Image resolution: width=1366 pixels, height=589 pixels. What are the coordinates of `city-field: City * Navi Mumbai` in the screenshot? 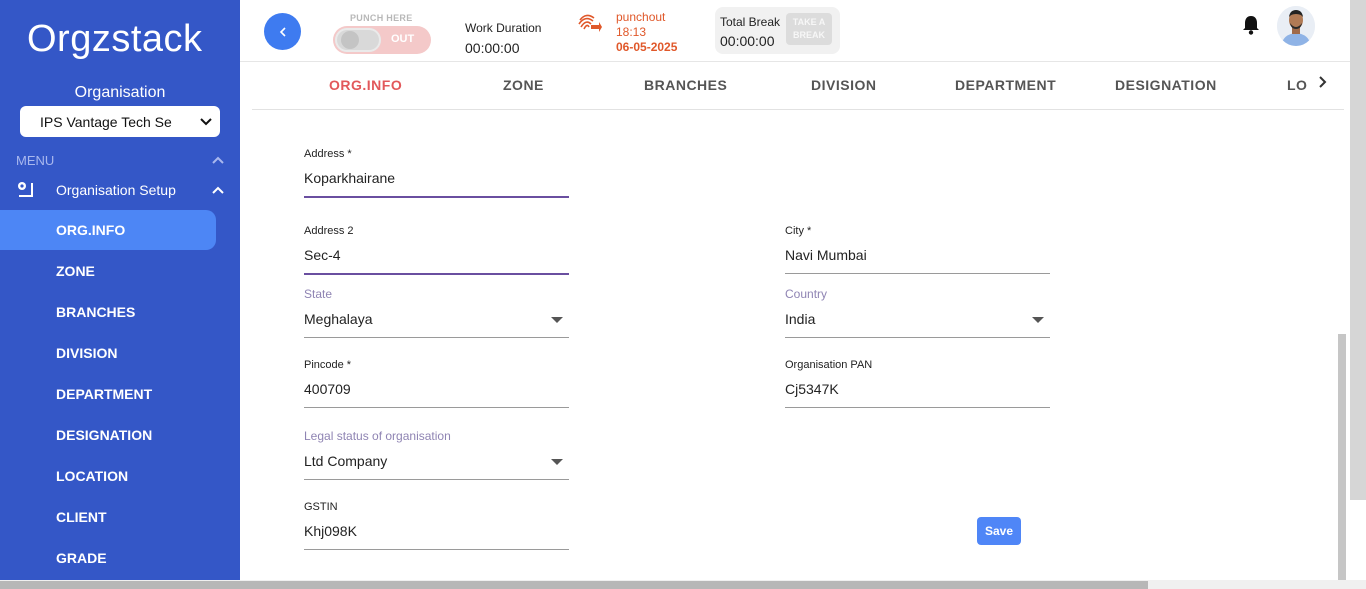 It's located at (917, 249).